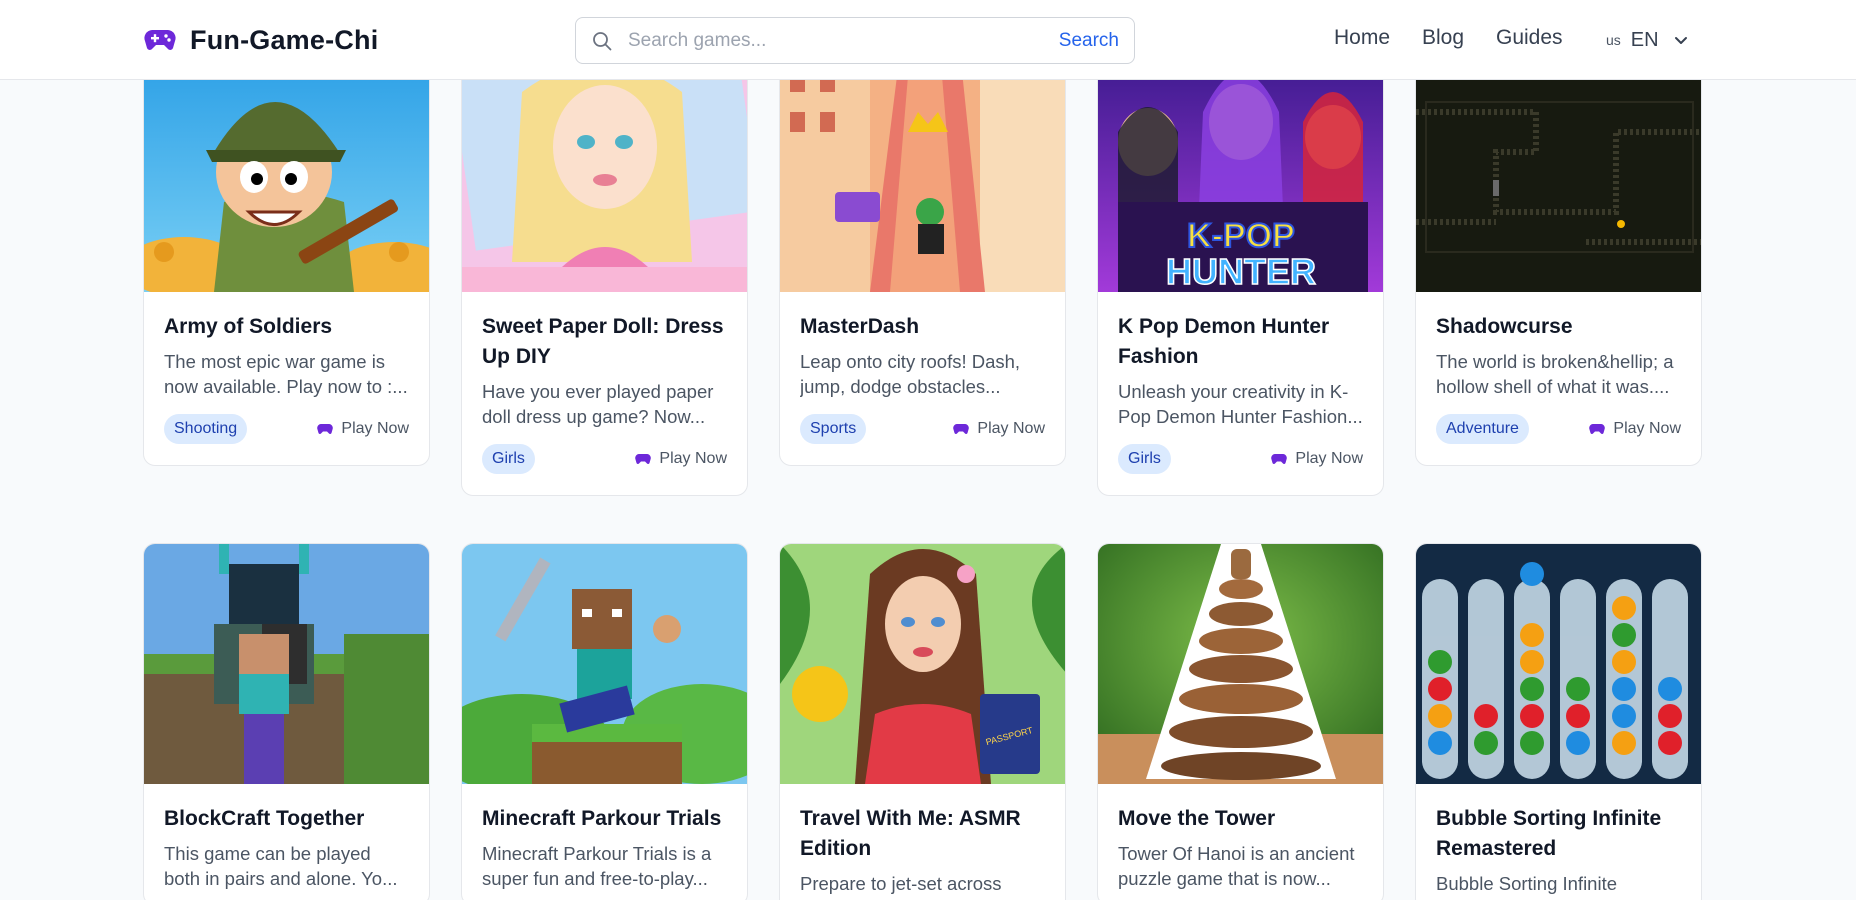 This screenshot has width=1856, height=900. What do you see at coordinates (286, 819) in the screenshot?
I see `game-title: BlockCraft Together` at bounding box center [286, 819].